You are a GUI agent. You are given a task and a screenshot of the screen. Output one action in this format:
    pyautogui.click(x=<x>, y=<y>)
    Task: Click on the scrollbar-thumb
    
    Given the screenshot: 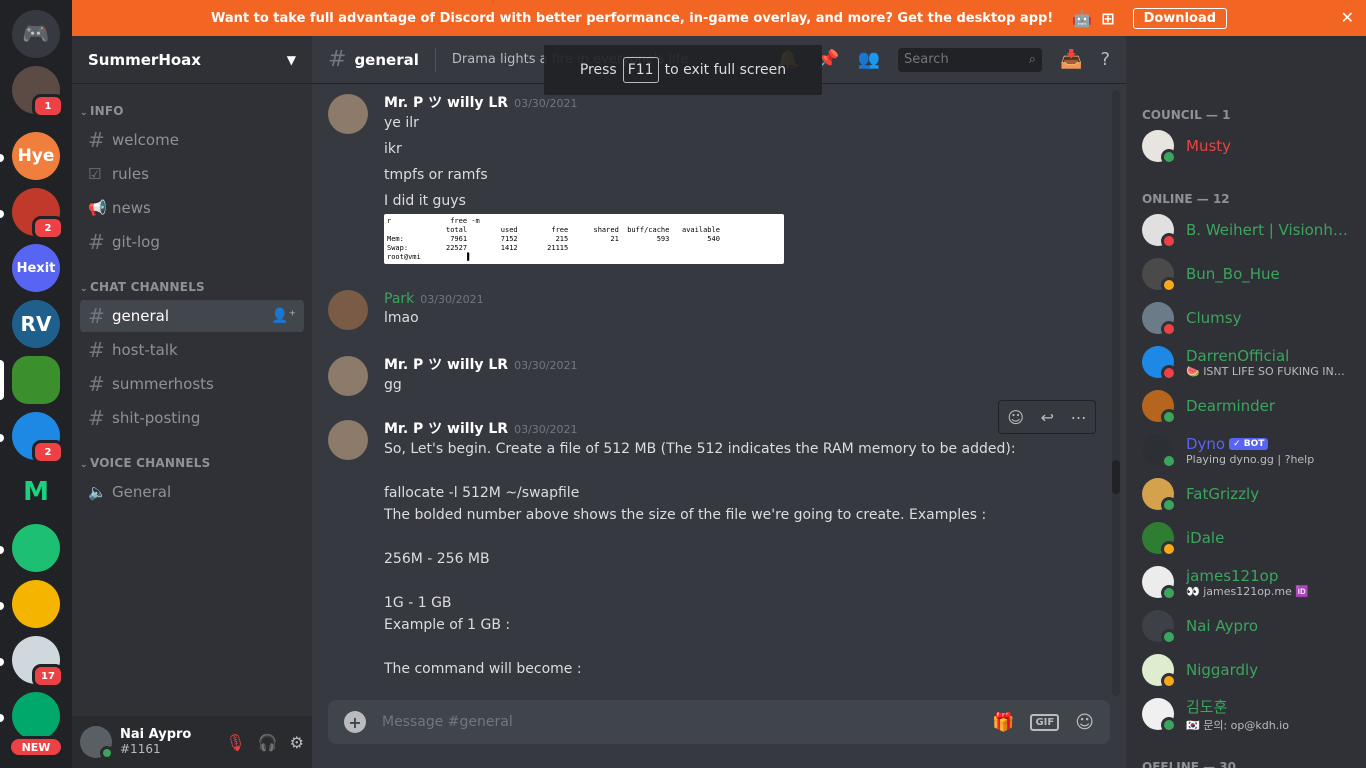 What is the action you would take?
    pyautogui.click(x=1116, y=477)
    